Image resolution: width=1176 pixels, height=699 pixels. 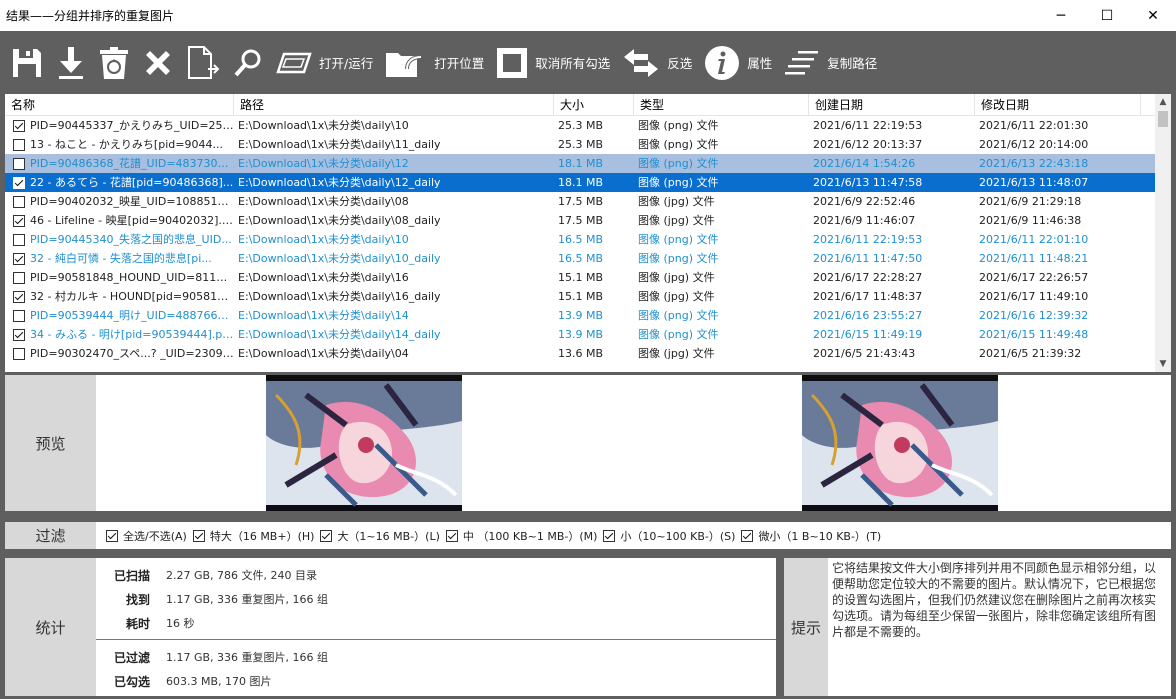 I want to click on column-header-path: 路径, so click(x=394, y=105).